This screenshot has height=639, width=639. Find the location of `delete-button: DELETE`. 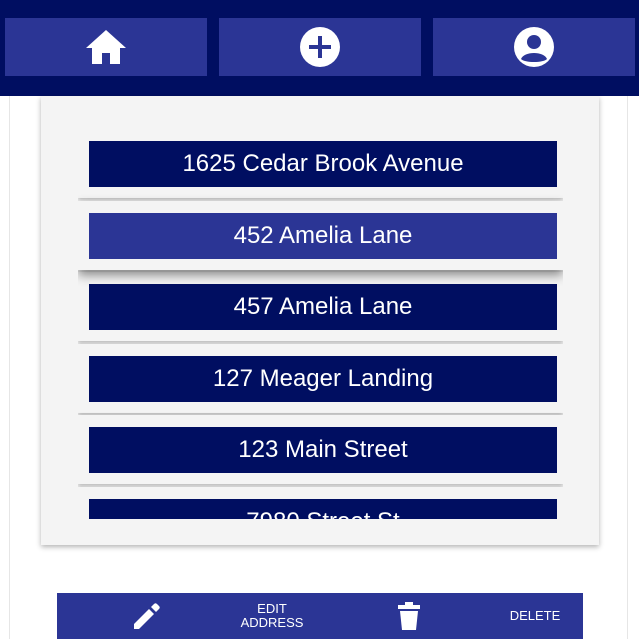

delete-button: DELETE is located at coordinates (535, 616).